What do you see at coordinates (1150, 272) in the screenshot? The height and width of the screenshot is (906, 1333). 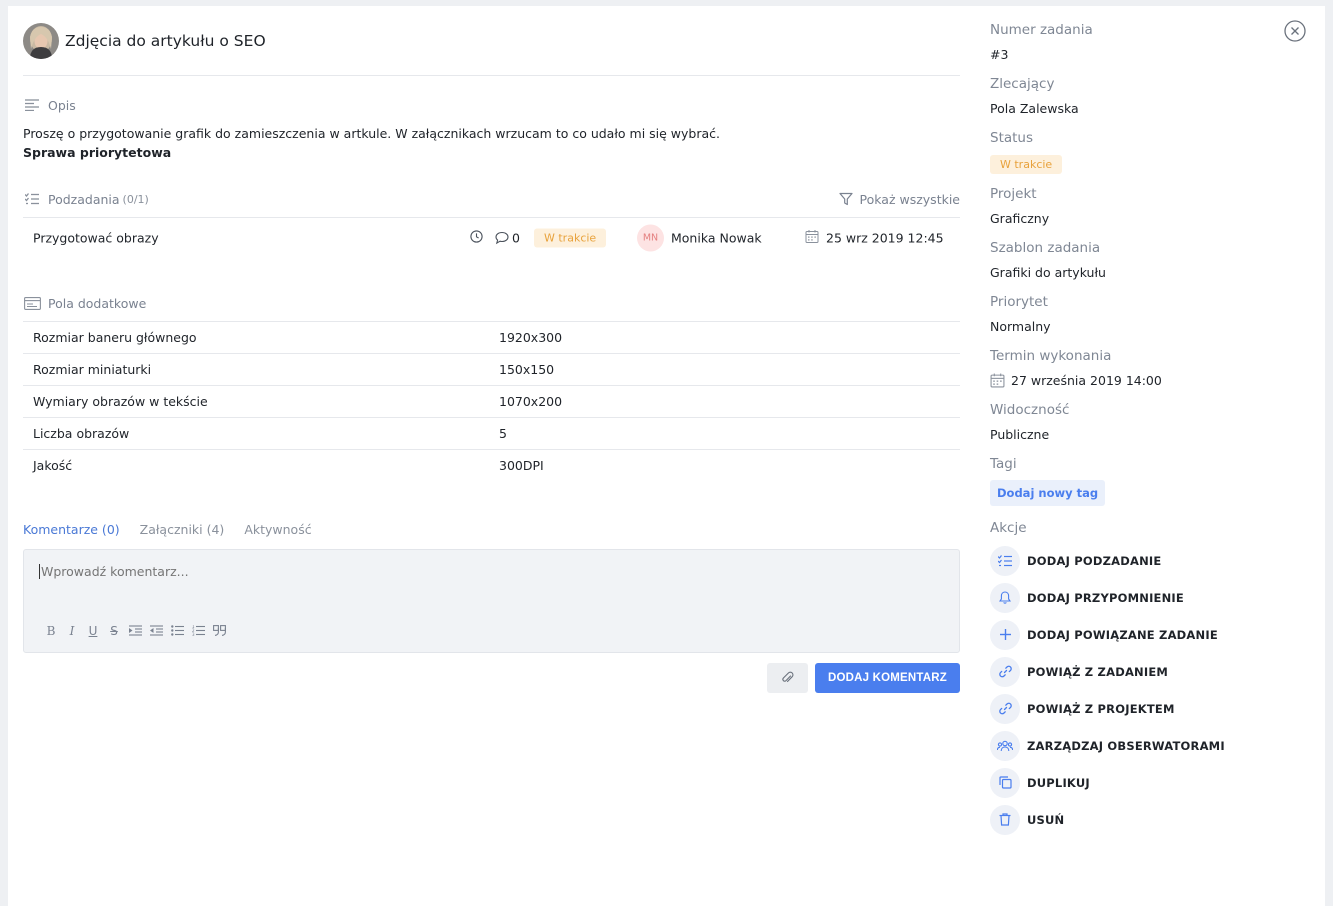 I see `template-value: Grafiki do artykułu` at bounding box center [1150, 272].